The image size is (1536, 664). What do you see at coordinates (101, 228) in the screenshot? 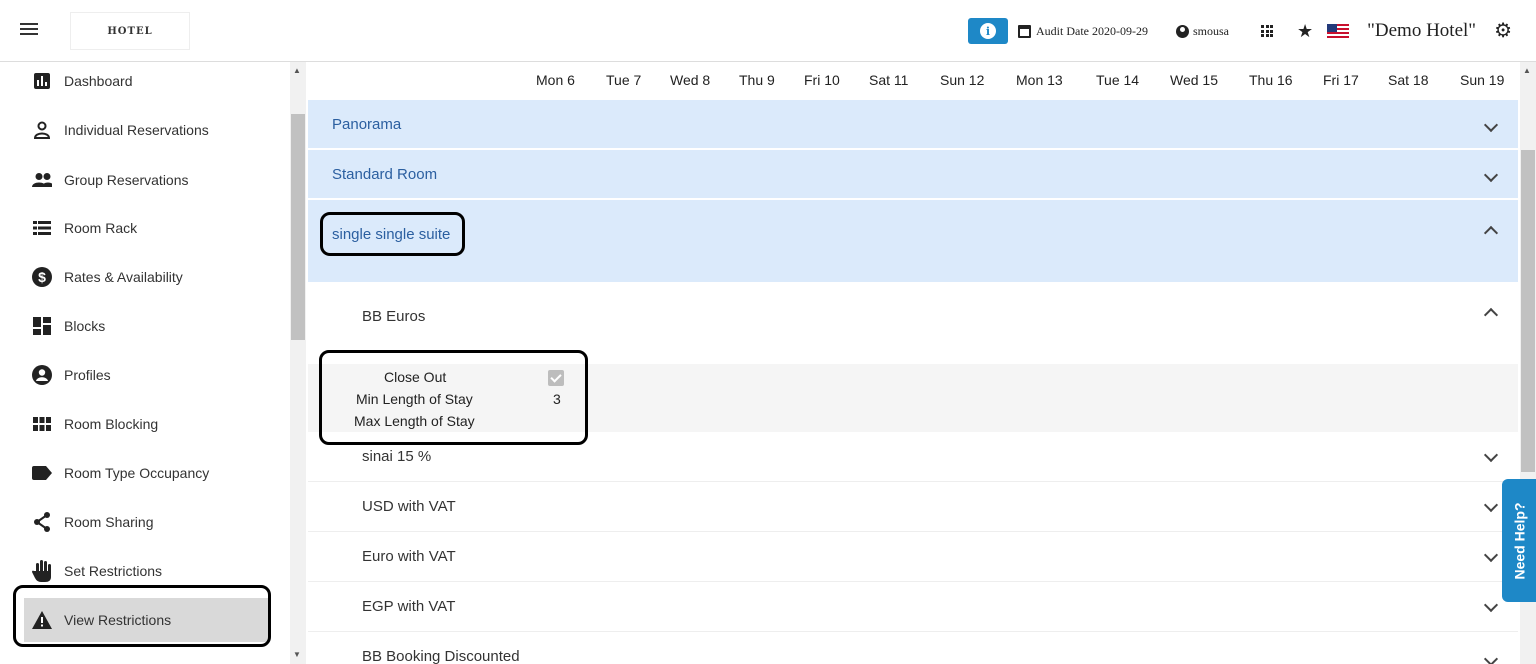
I see `sidebar-item-label: Room Rack` at bounding box center [101, 228].